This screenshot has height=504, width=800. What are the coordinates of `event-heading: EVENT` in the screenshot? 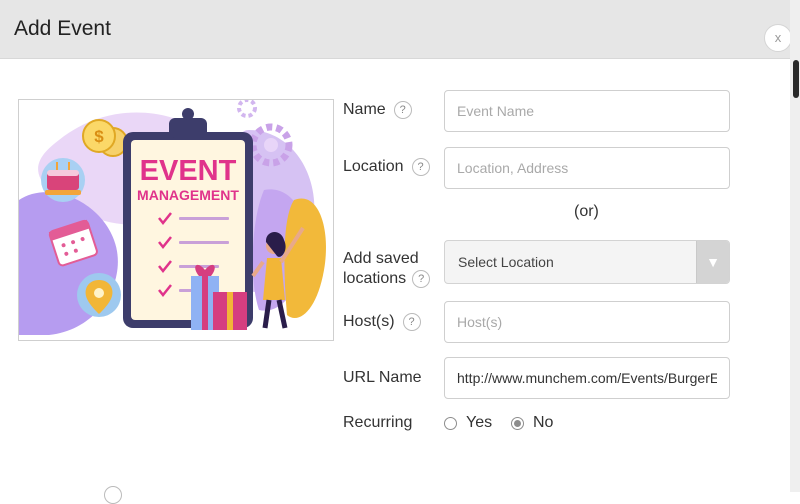 It's located at (188, 171).